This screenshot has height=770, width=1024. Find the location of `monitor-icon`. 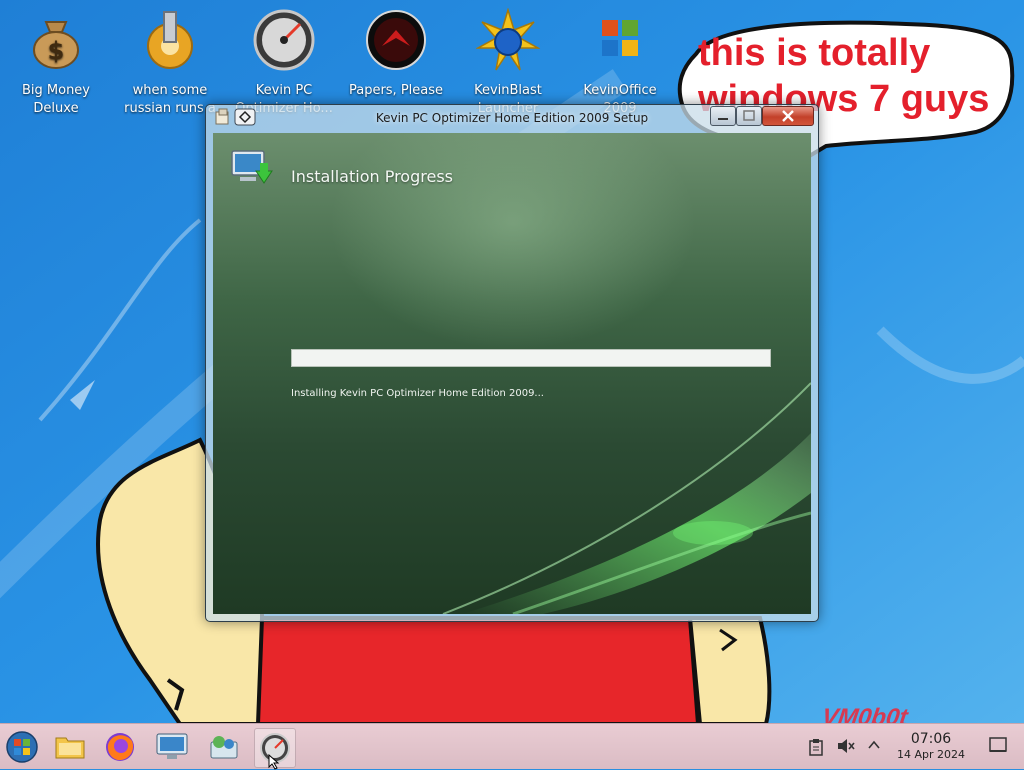

monitor-icon is located at coordinates (172, 746).